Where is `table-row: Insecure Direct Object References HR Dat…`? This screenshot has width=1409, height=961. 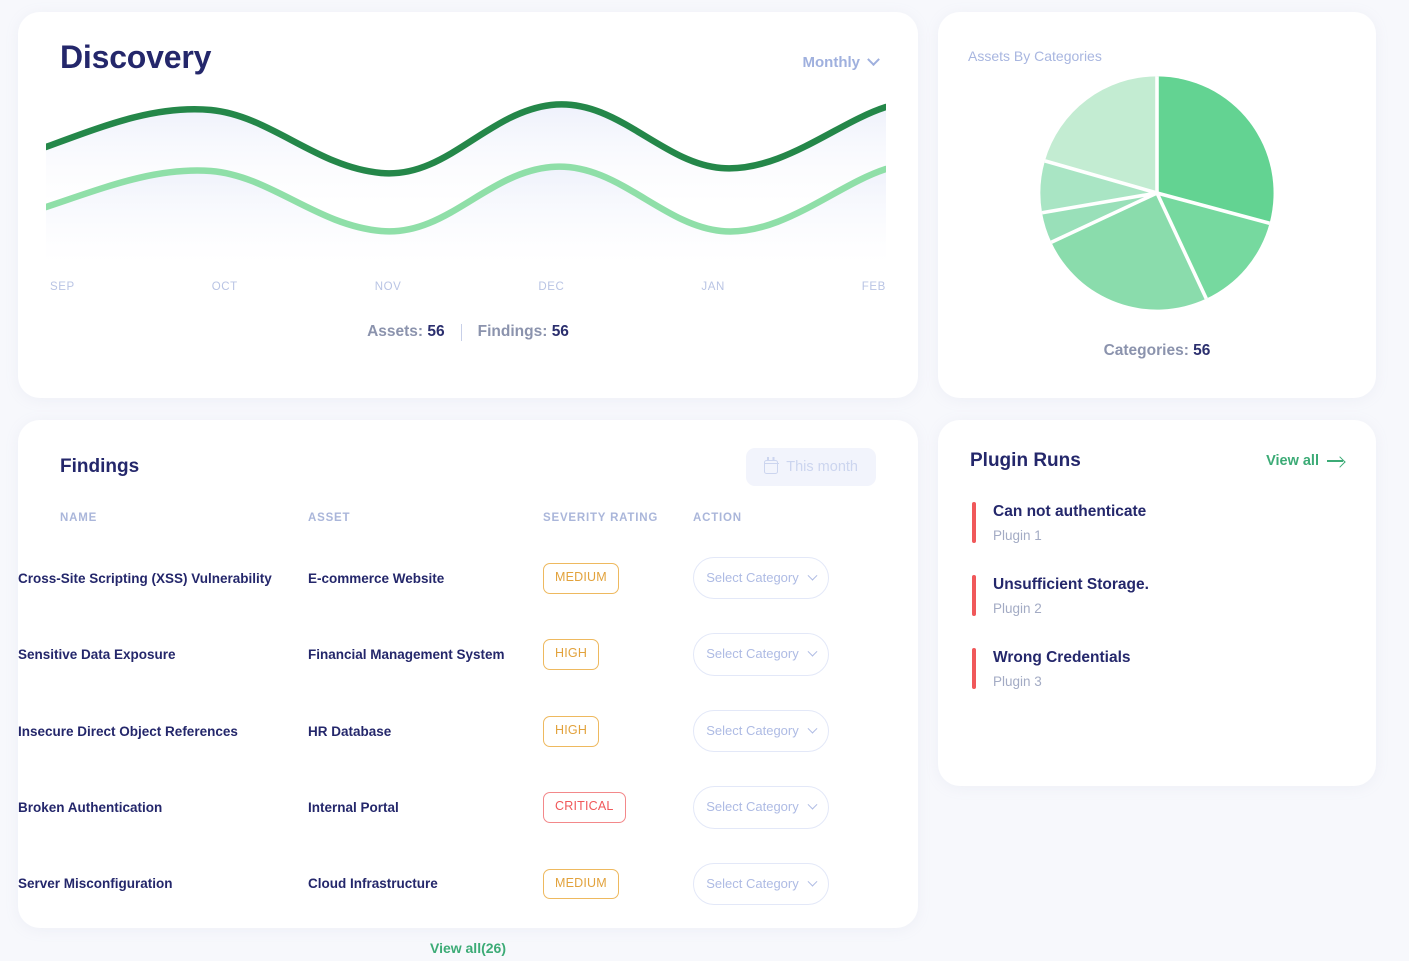
table-row: Insecure Direct Object References HR Dat… is located at coordinates (468, 731).